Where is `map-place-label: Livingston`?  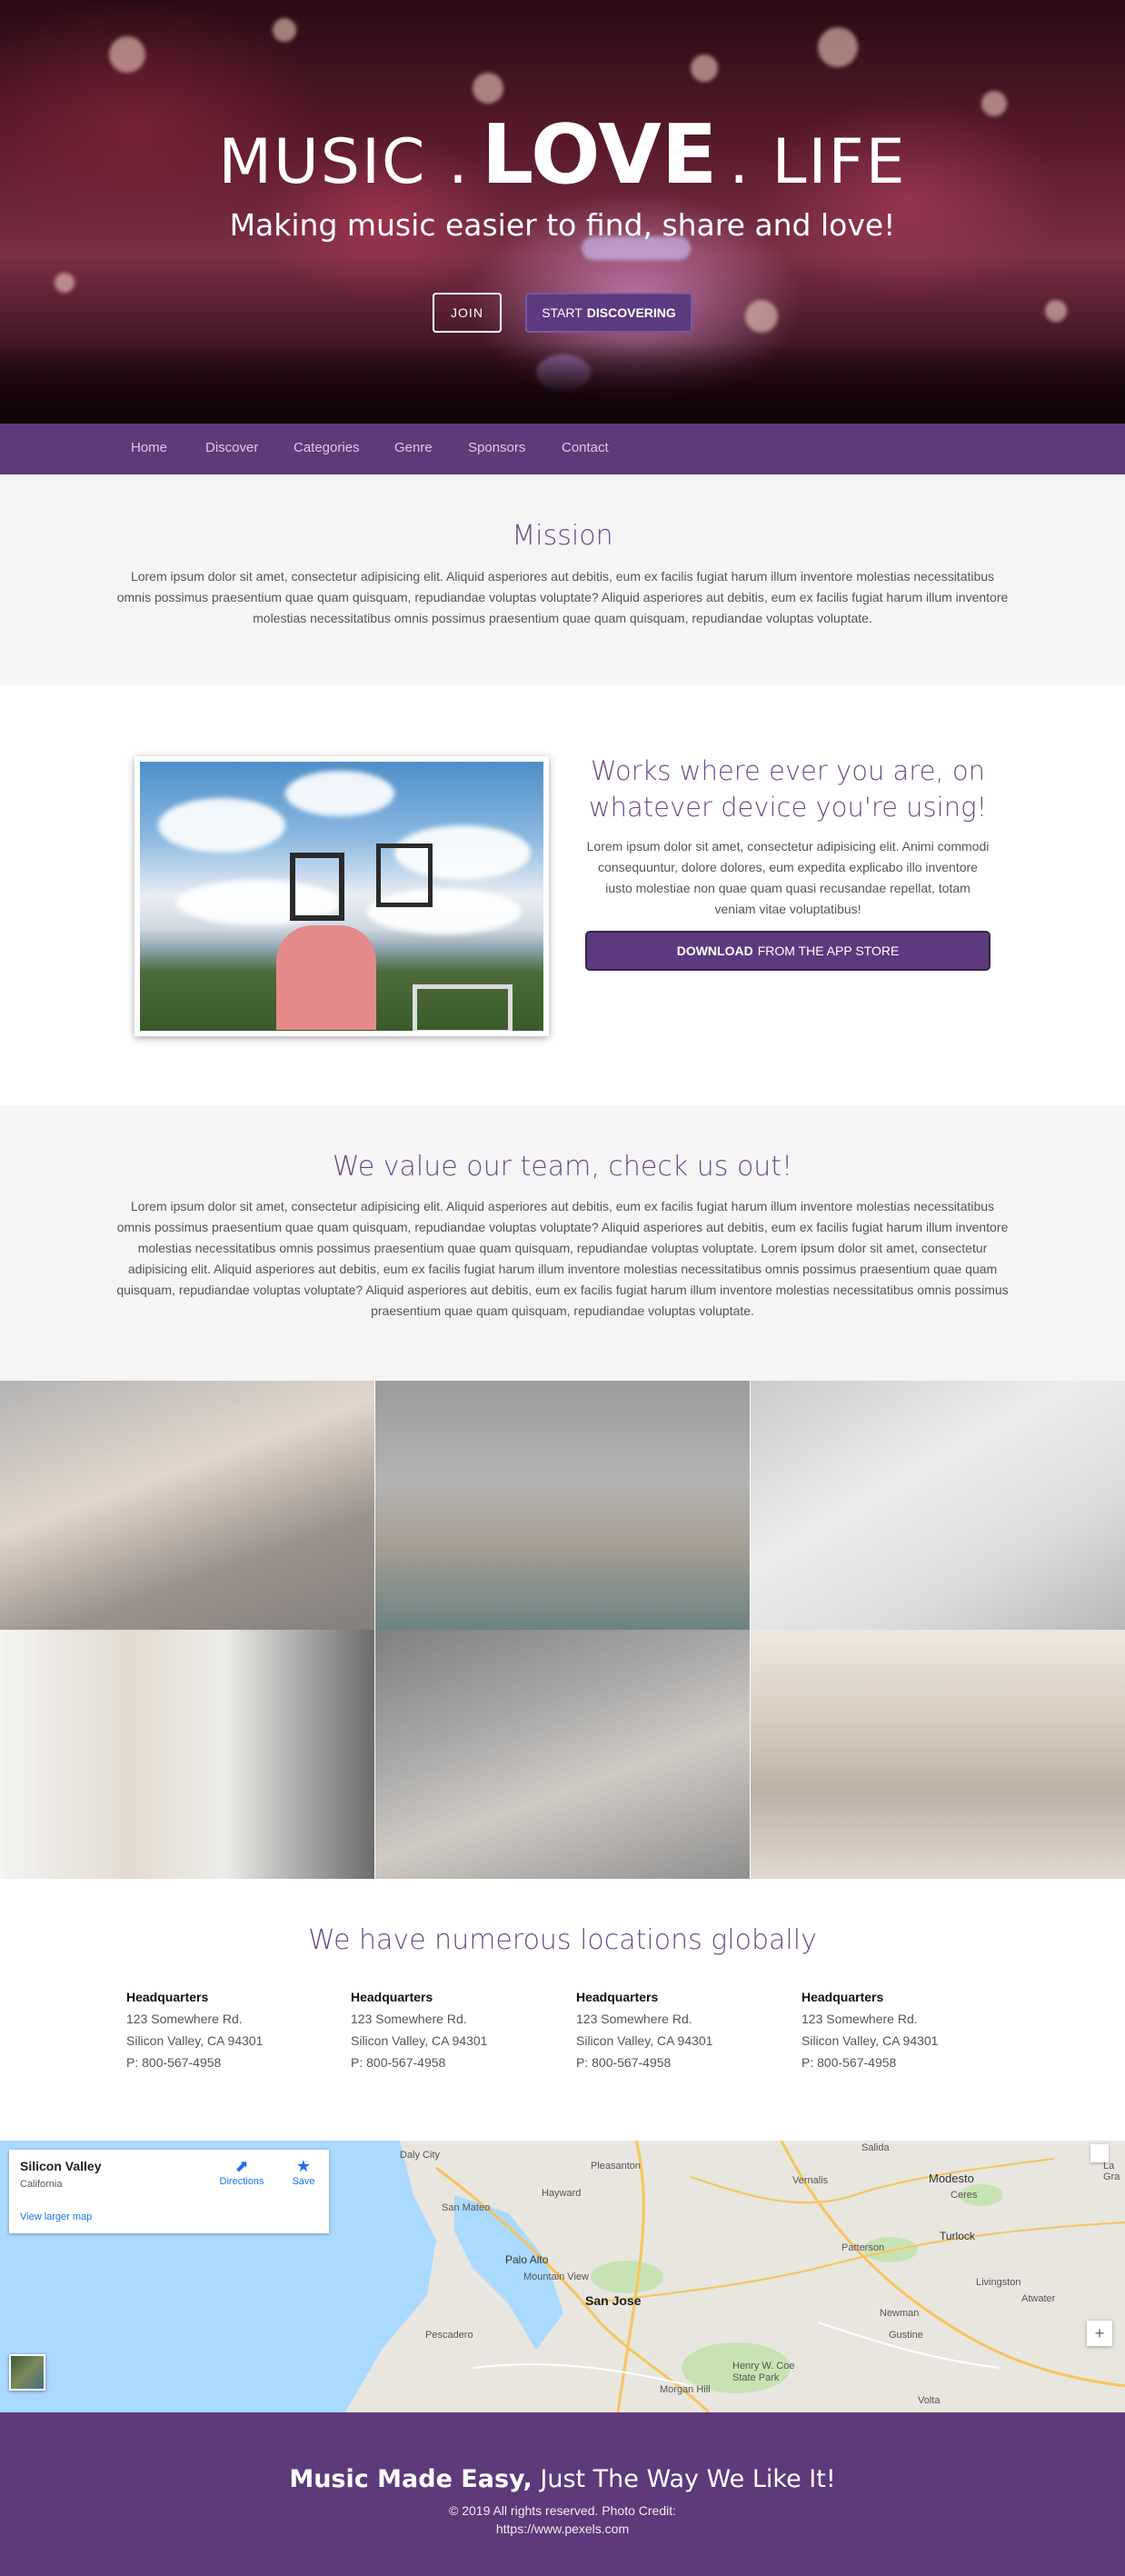 map-place-label: Livingston is located at coordinates (998, 2282).